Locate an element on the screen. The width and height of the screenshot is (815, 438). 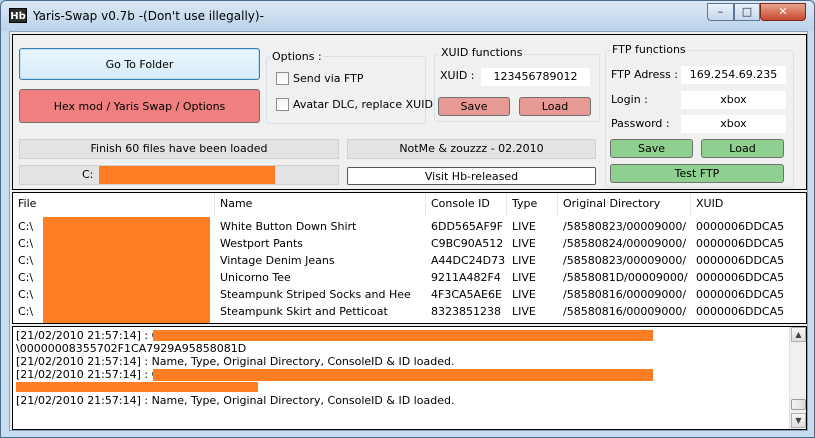
ftp-load-button: Load is located at coordinates (742, 148).